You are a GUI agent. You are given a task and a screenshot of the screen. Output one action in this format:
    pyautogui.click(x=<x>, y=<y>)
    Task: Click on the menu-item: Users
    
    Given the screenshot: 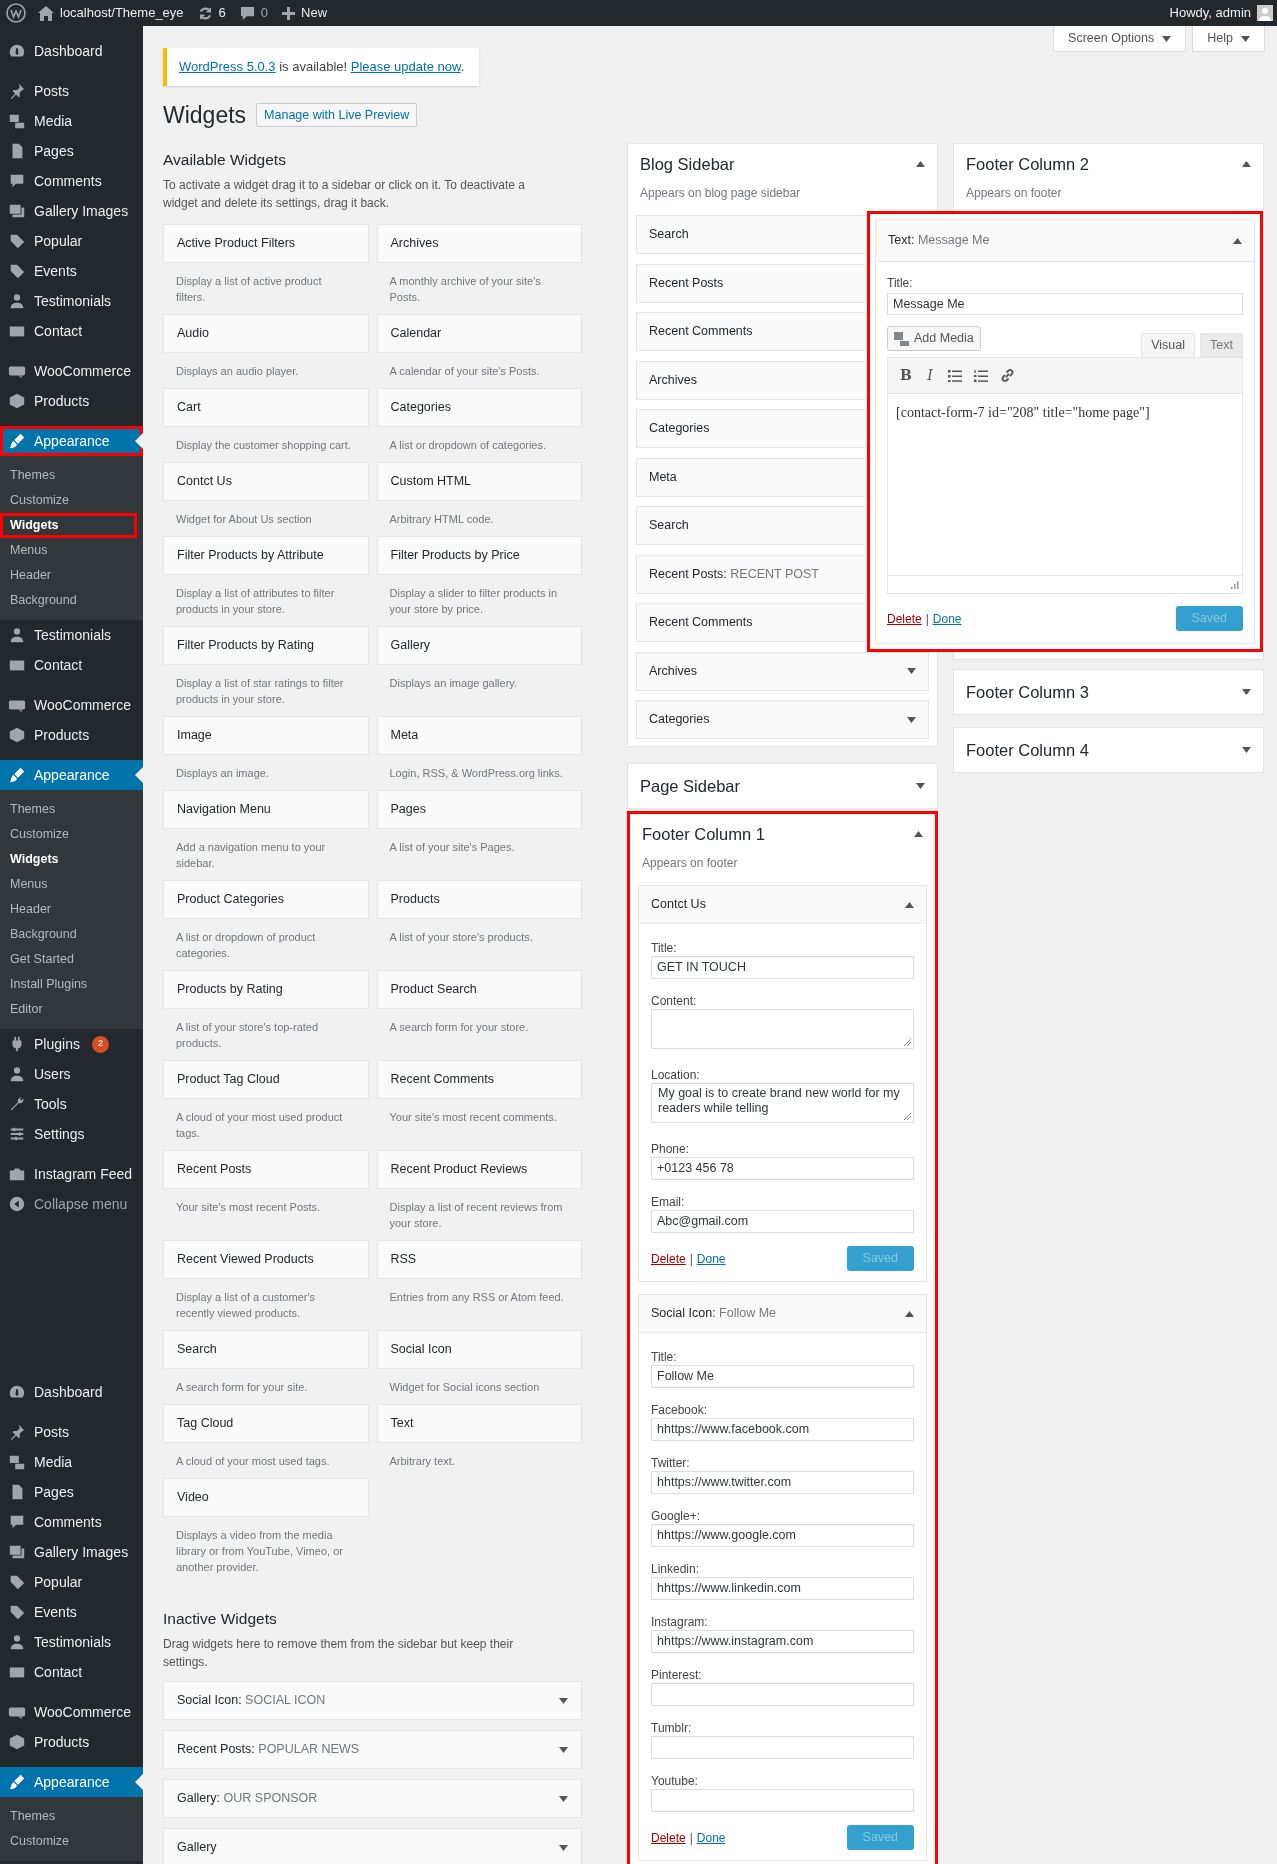 What is the action you would take?
    pyautogui.click(x=71, y=1074)
    